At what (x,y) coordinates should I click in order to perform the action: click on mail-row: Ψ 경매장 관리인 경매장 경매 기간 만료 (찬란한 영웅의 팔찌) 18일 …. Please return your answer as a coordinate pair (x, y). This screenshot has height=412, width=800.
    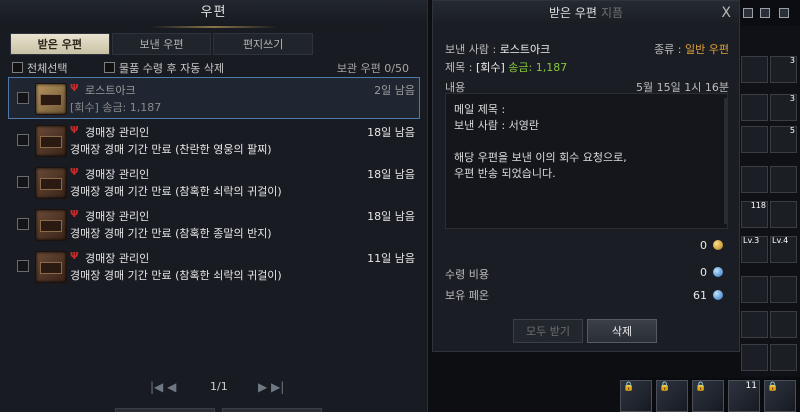
    Looking at the image, I should click on (214, 140).